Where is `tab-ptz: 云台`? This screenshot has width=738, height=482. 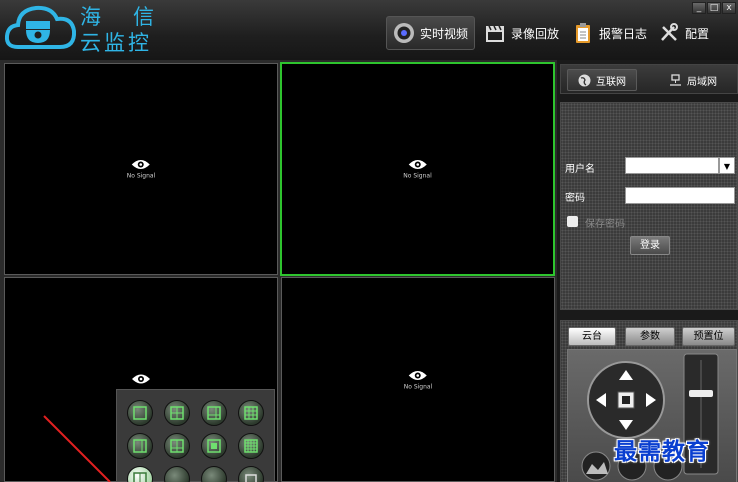 tab-ptz: 云台 is located at coordinates (592, 336).